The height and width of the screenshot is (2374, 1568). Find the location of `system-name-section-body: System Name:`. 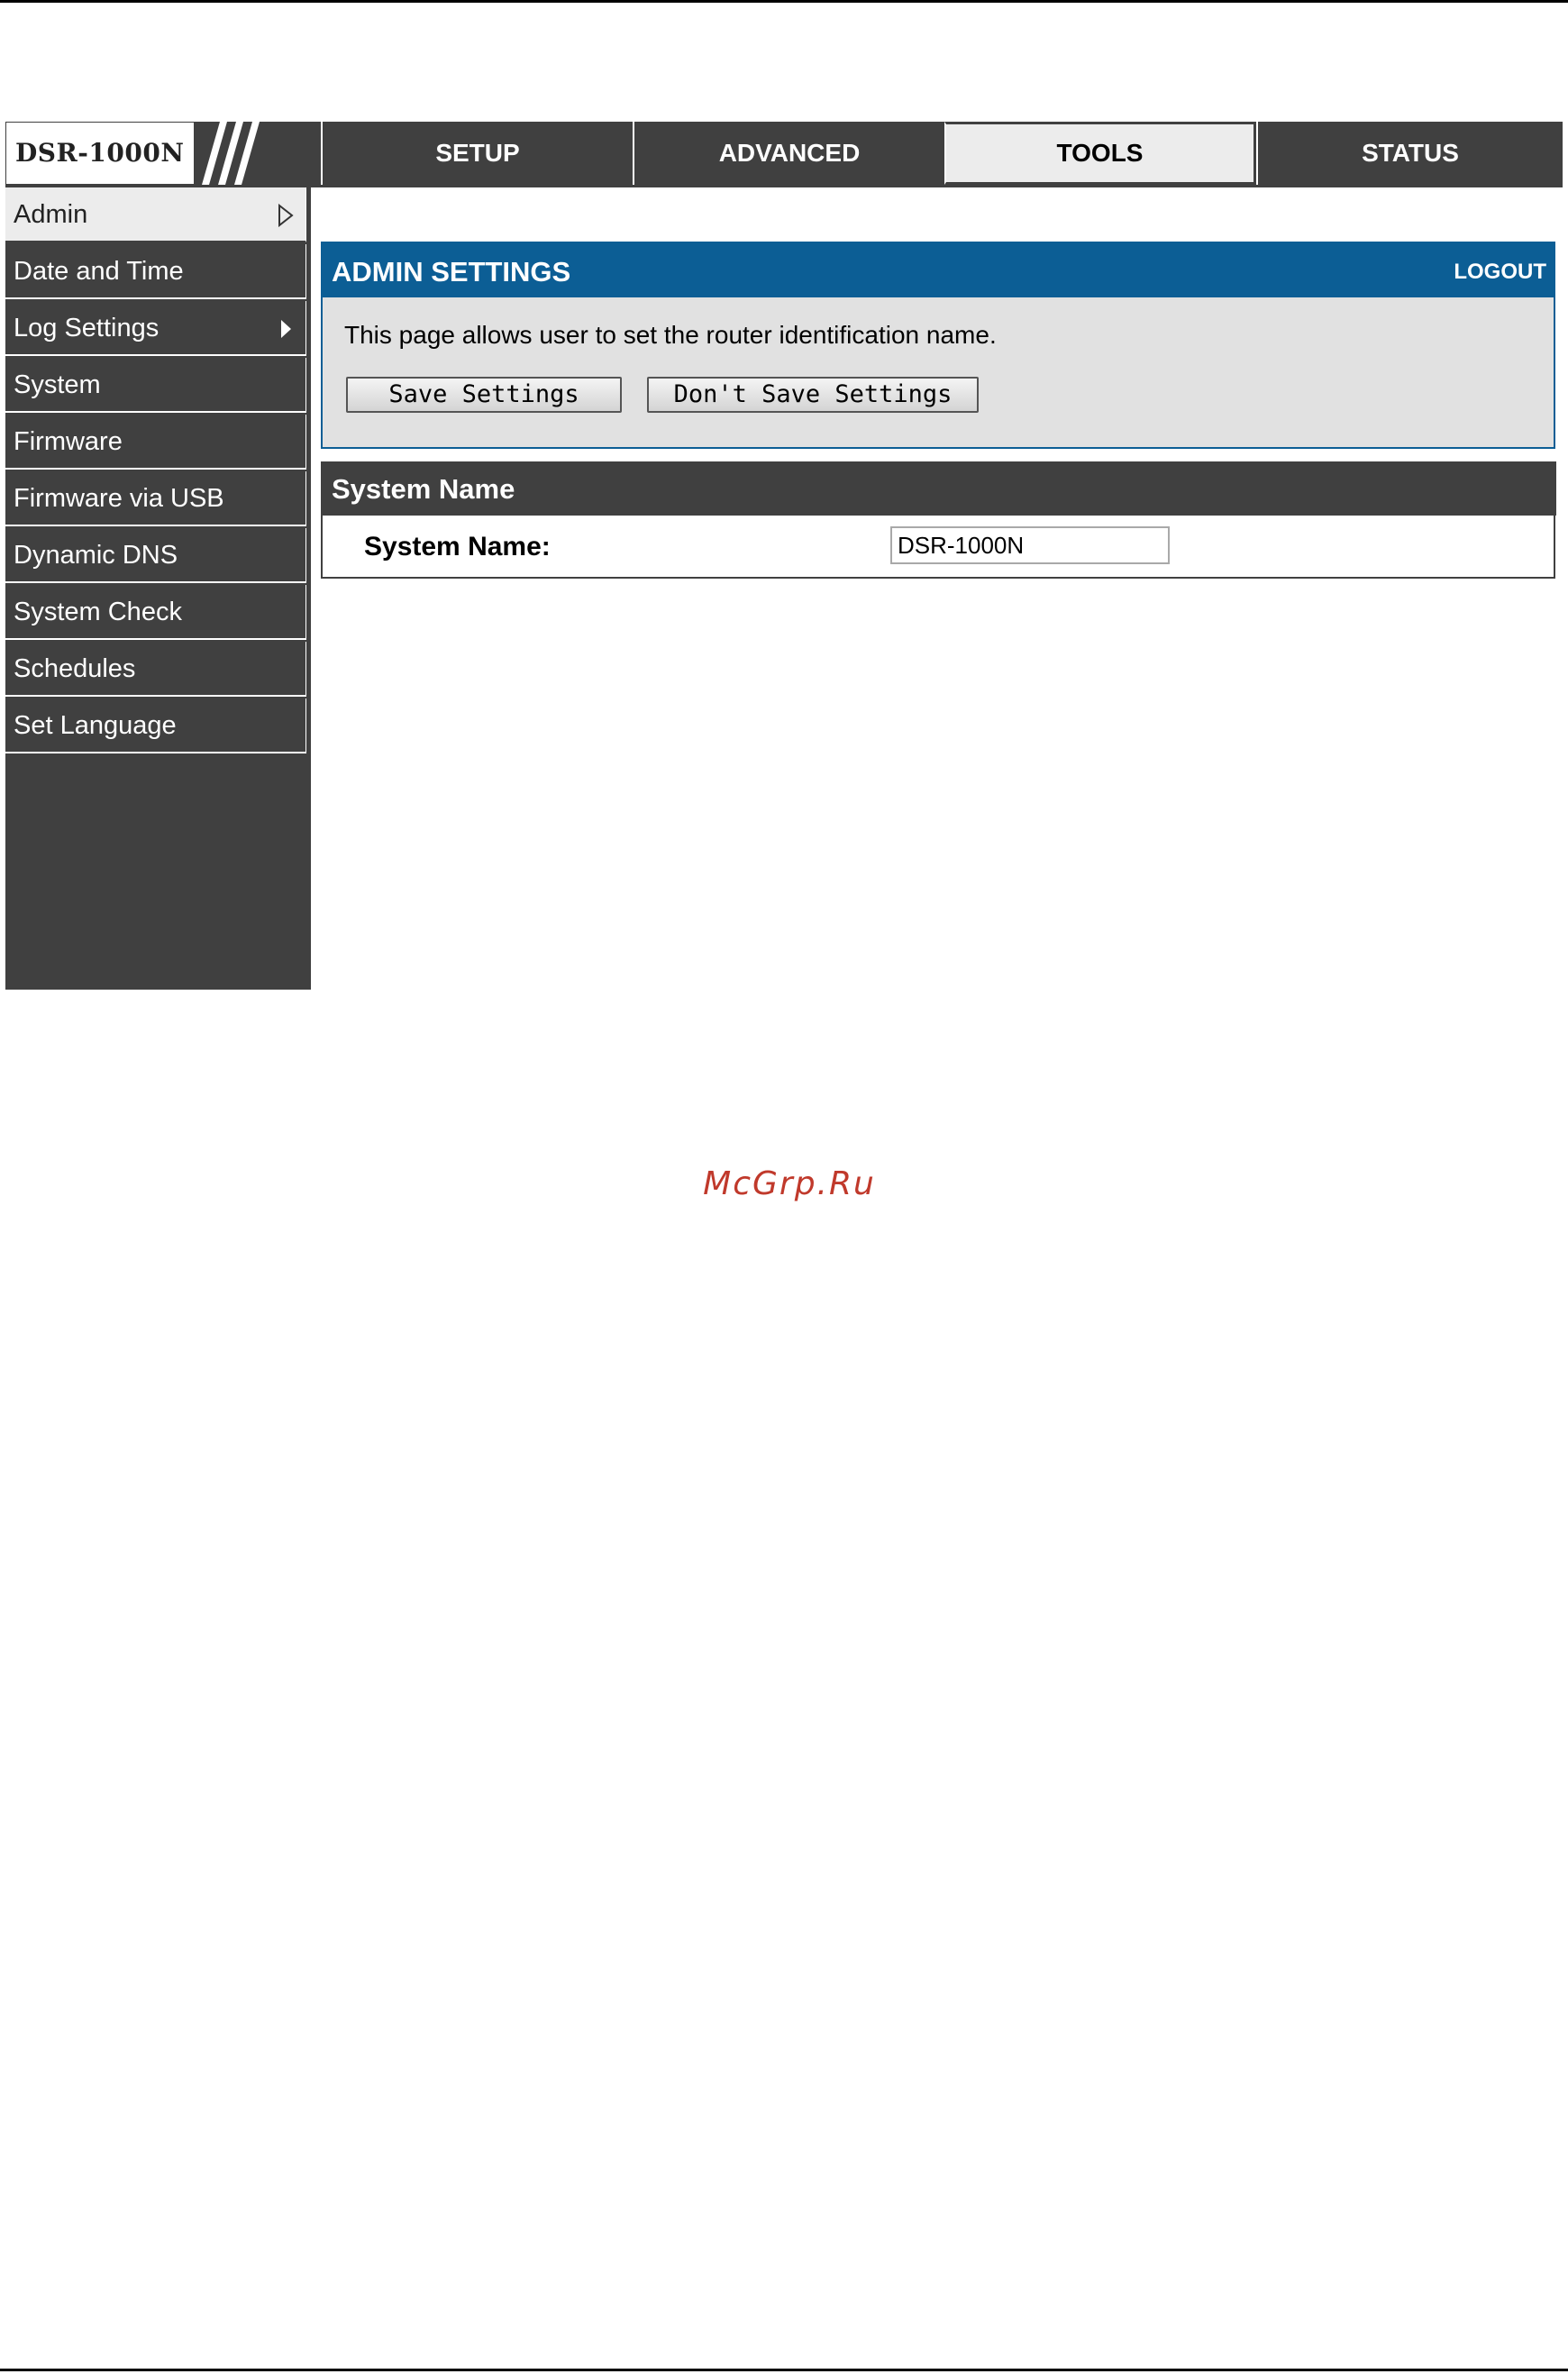

system-name-section-body: System Name: is located at coordinates (938, 547).